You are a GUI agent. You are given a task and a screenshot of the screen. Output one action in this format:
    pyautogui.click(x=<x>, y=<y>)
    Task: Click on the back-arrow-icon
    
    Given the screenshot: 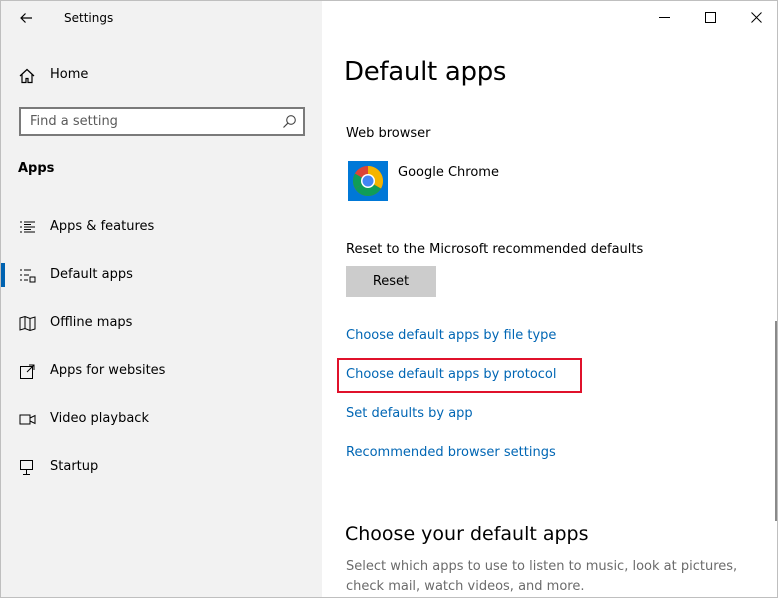 What is the action you would take?
    pyautogui.click(x=26, y=18)
    